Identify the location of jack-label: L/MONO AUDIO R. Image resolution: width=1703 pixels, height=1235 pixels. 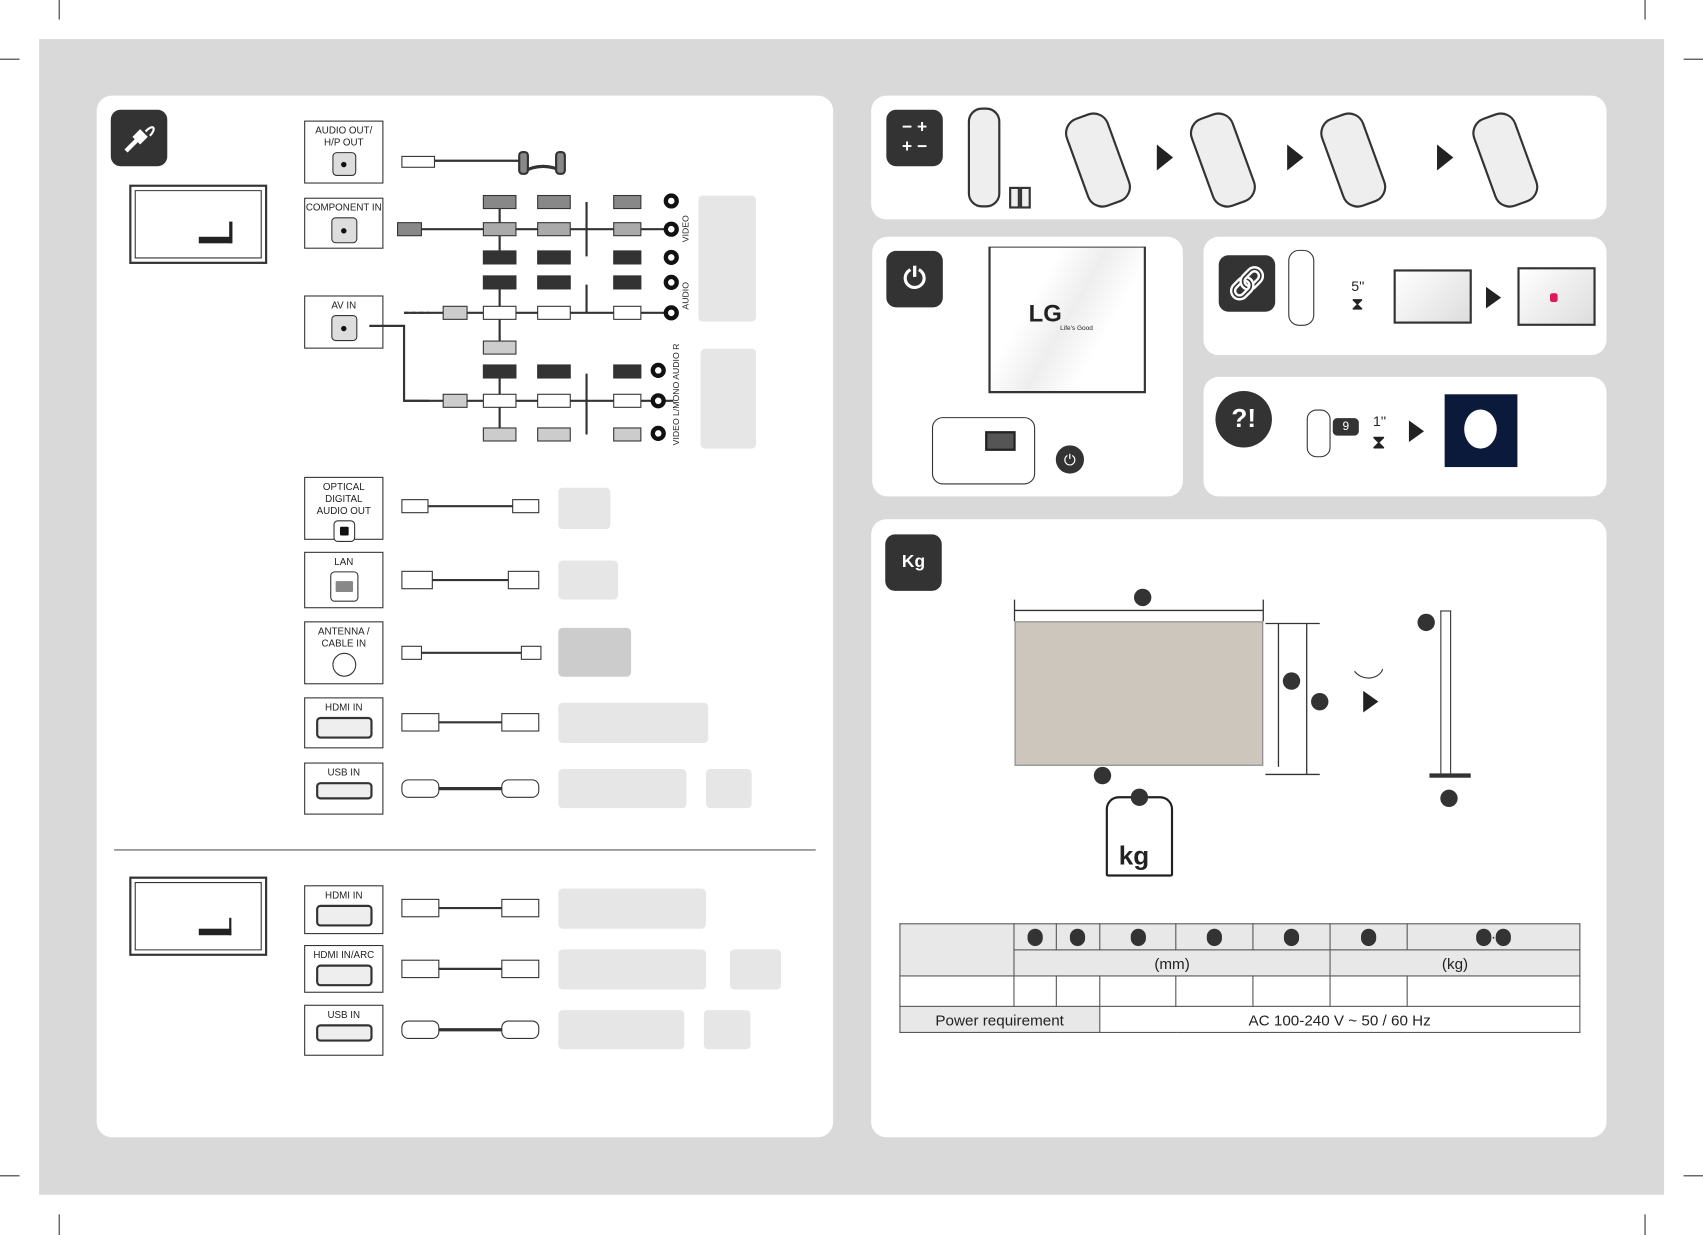
(676, 380).